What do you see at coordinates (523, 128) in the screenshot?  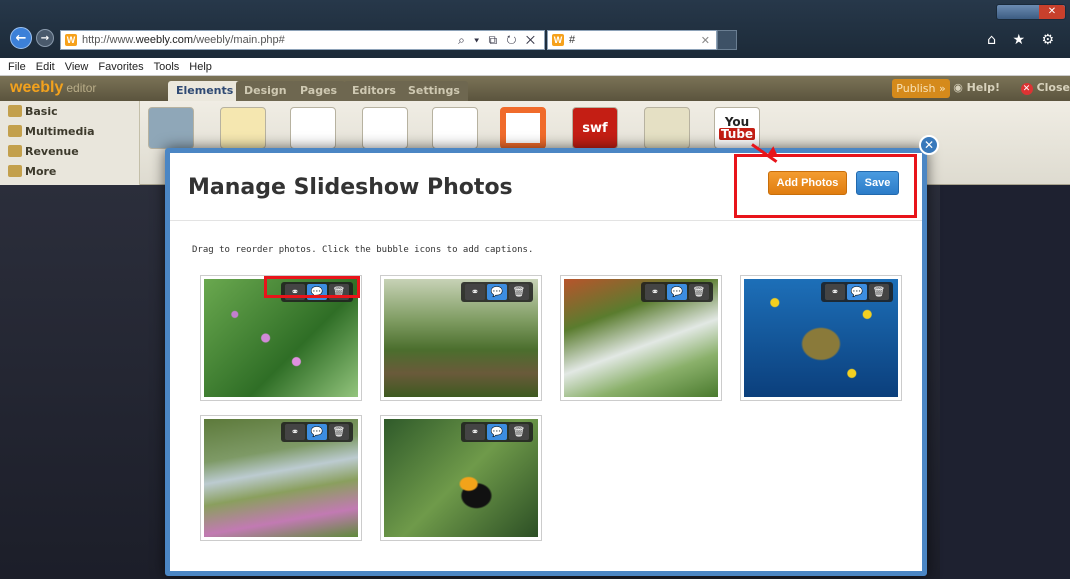 I see `document-element` at bounding box center [523, 128].